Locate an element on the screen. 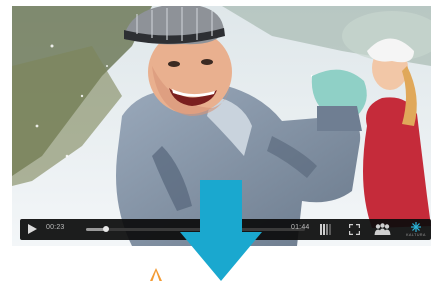  current-time: 00:23 is located at coordinates (55, 227).